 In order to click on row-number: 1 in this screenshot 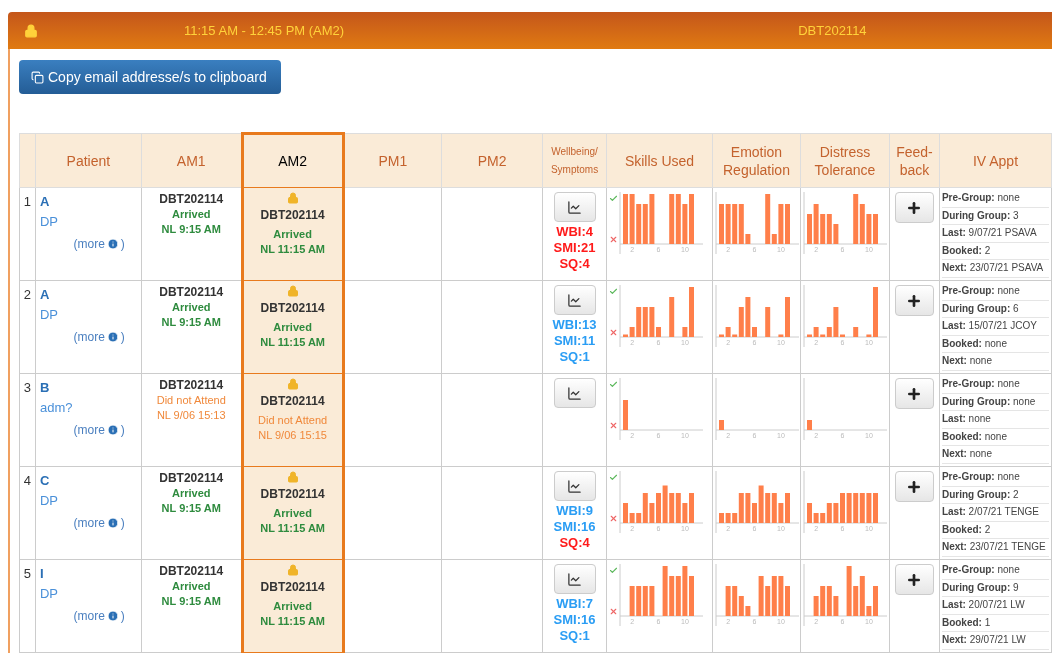, I will do `click(27, 234)`.